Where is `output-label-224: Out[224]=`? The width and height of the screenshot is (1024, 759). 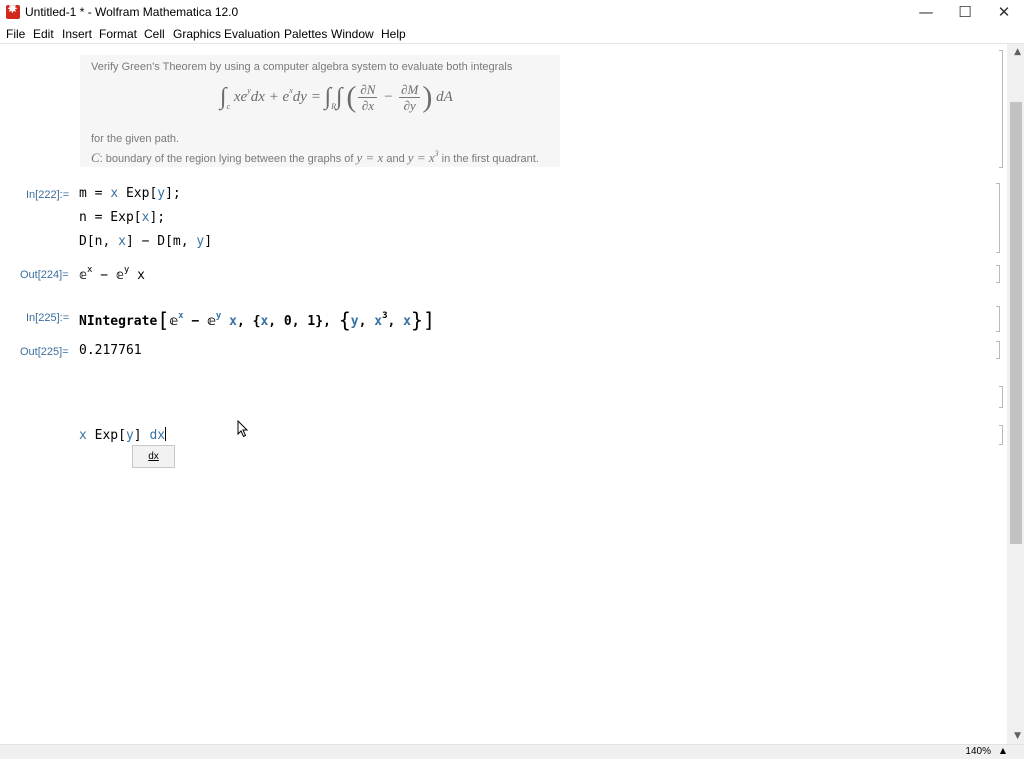 output-label-224: Out[224]= is located at coordinates (44, 275).